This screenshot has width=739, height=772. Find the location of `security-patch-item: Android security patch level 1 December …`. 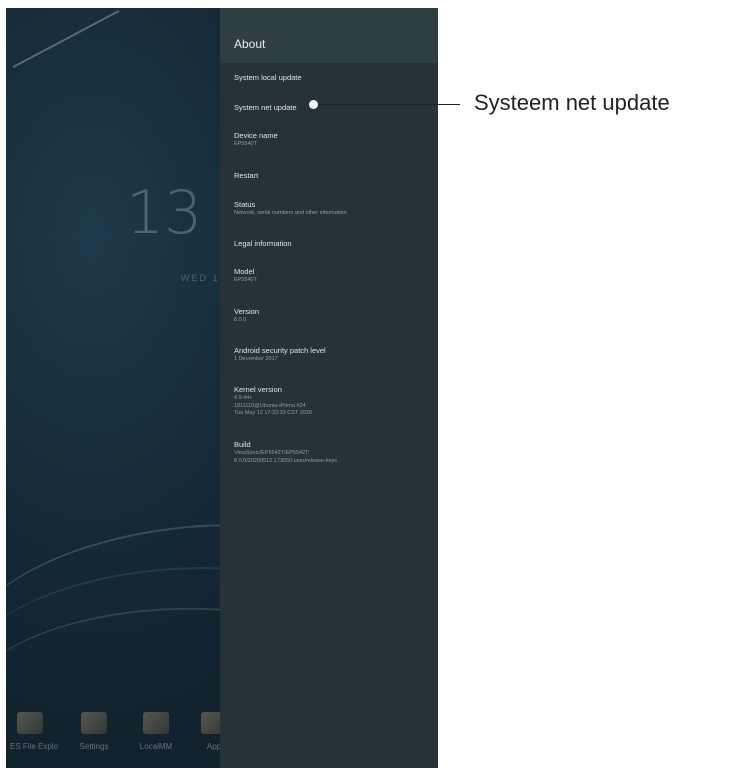

security-patch-item: Android security patch level 1 December … is located at coordinates (332, 355).